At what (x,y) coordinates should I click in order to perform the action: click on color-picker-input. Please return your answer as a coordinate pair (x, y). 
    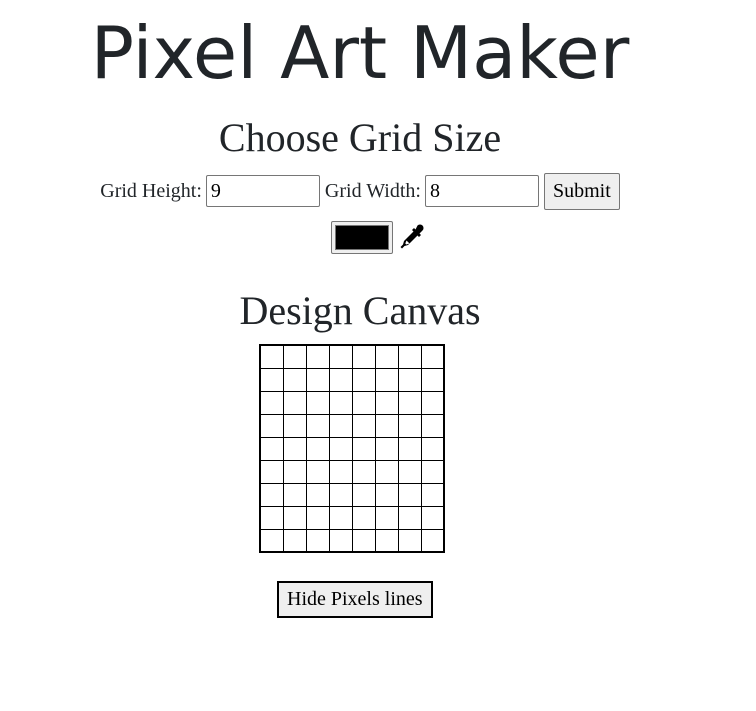
    Looking at the image, I should click on (361, 237).